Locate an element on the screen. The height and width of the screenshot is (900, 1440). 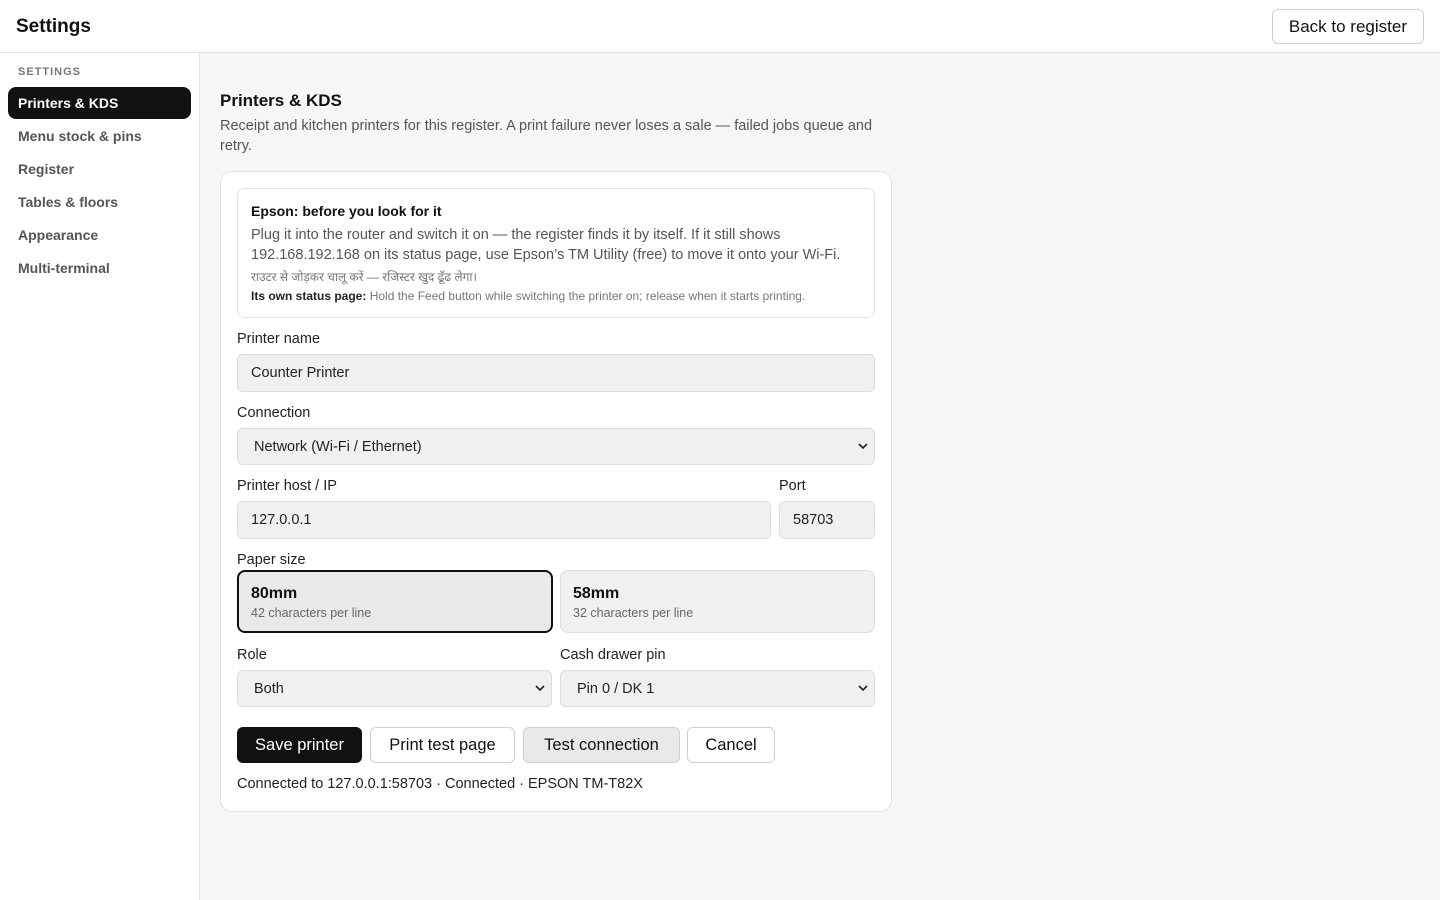
paper-size-80mm-option: 80mm 42 characters per line is located at coordinates (395, 601).